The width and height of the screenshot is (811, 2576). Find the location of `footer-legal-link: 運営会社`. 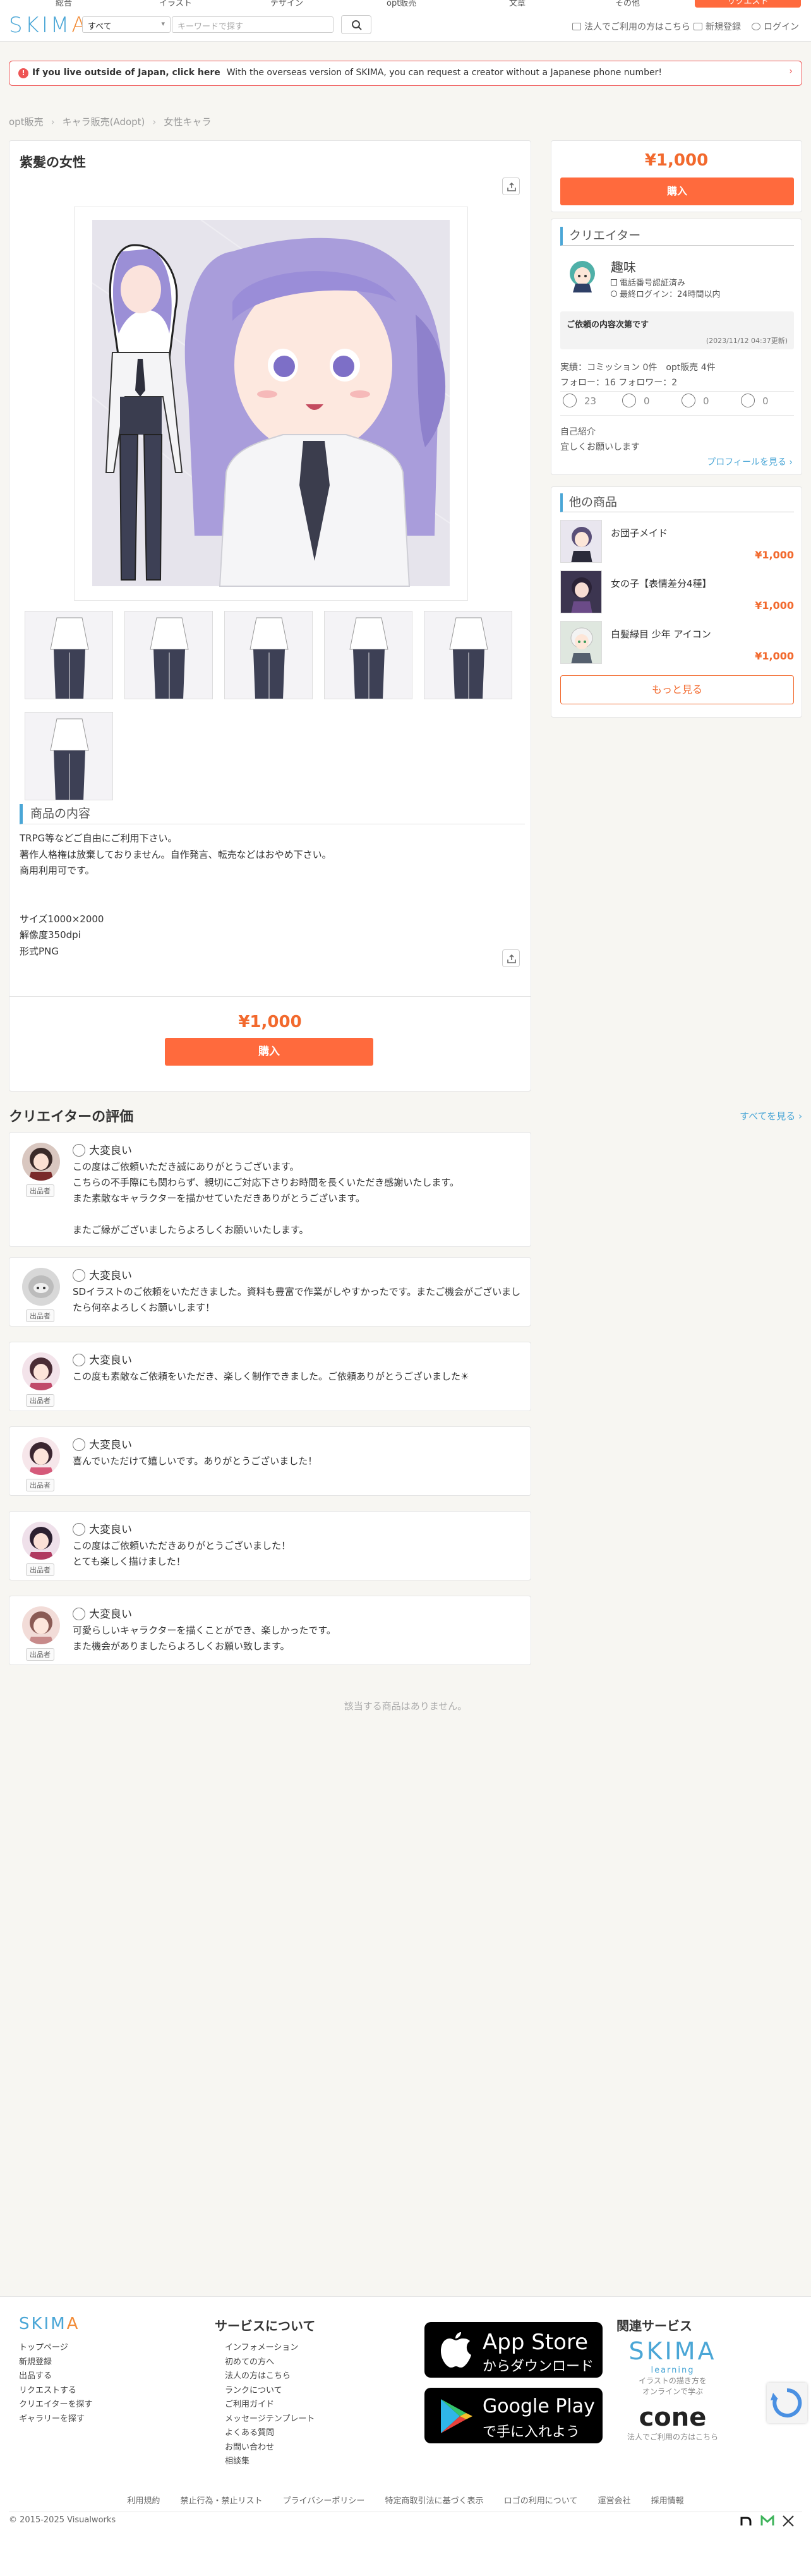

footer-legal-link: 運営会社 is located at coordinates (614, 2501).